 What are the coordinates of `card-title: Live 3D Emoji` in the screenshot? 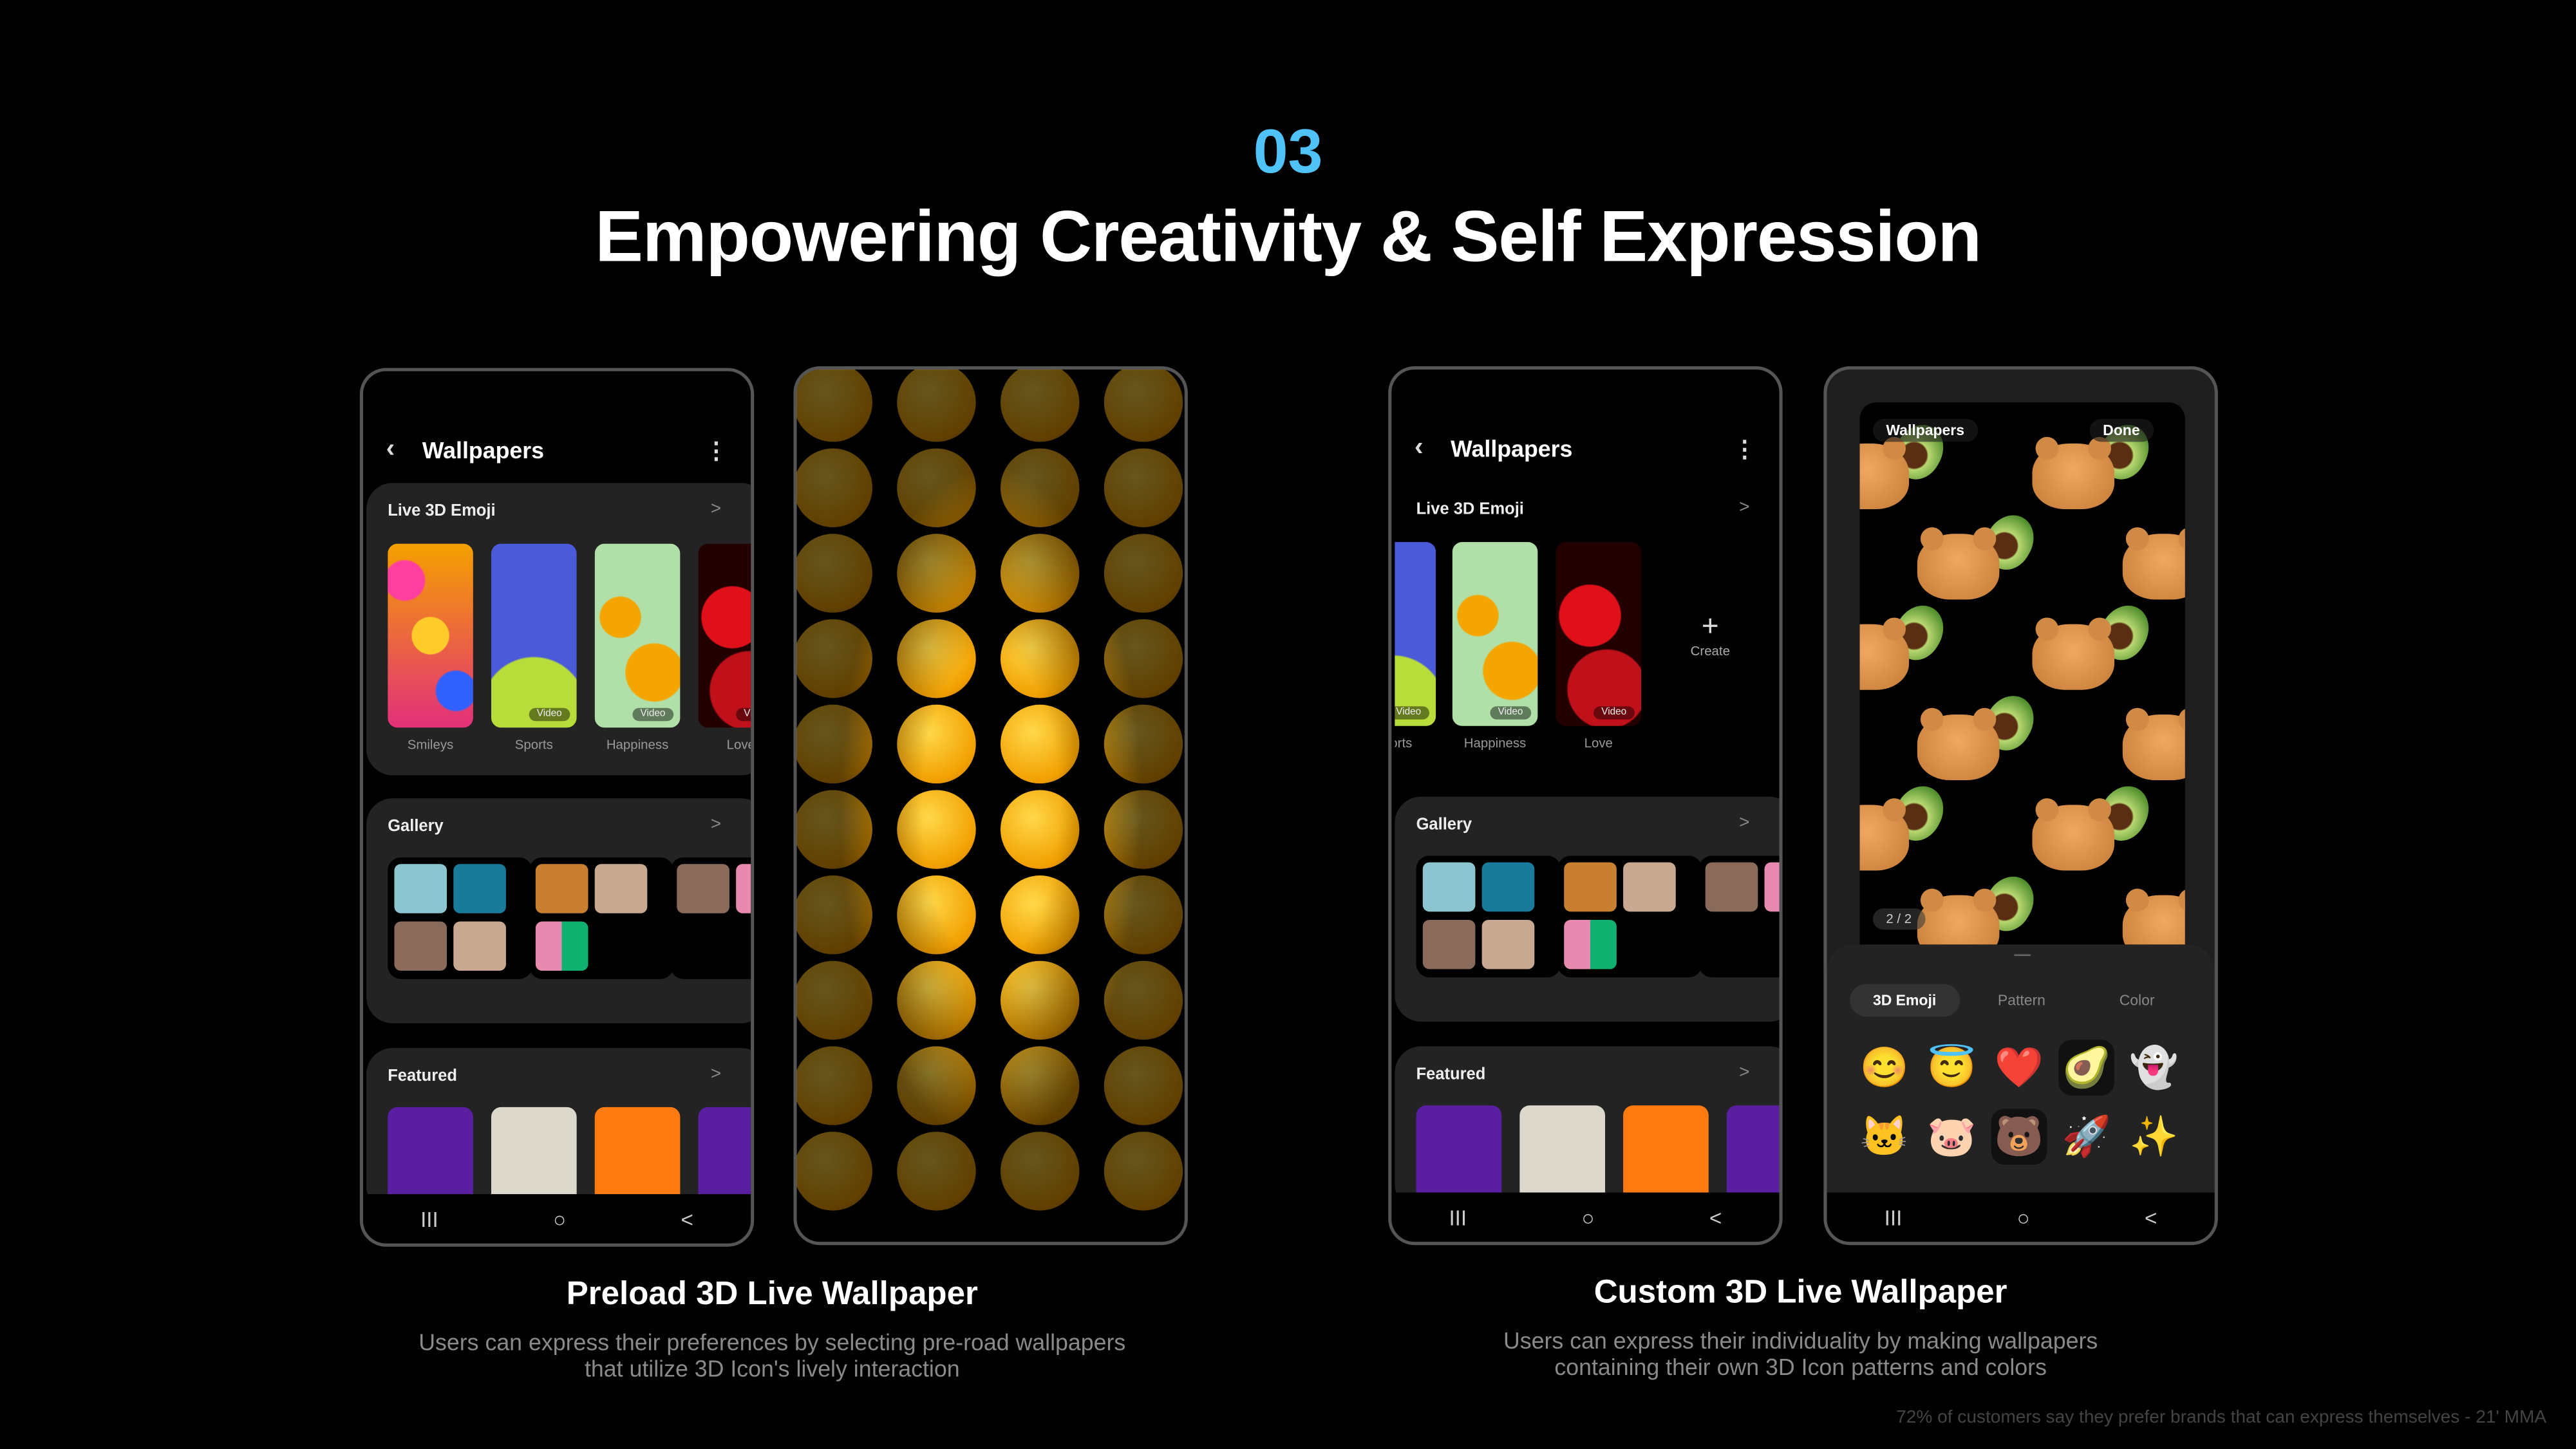 It's located at (442, 511).